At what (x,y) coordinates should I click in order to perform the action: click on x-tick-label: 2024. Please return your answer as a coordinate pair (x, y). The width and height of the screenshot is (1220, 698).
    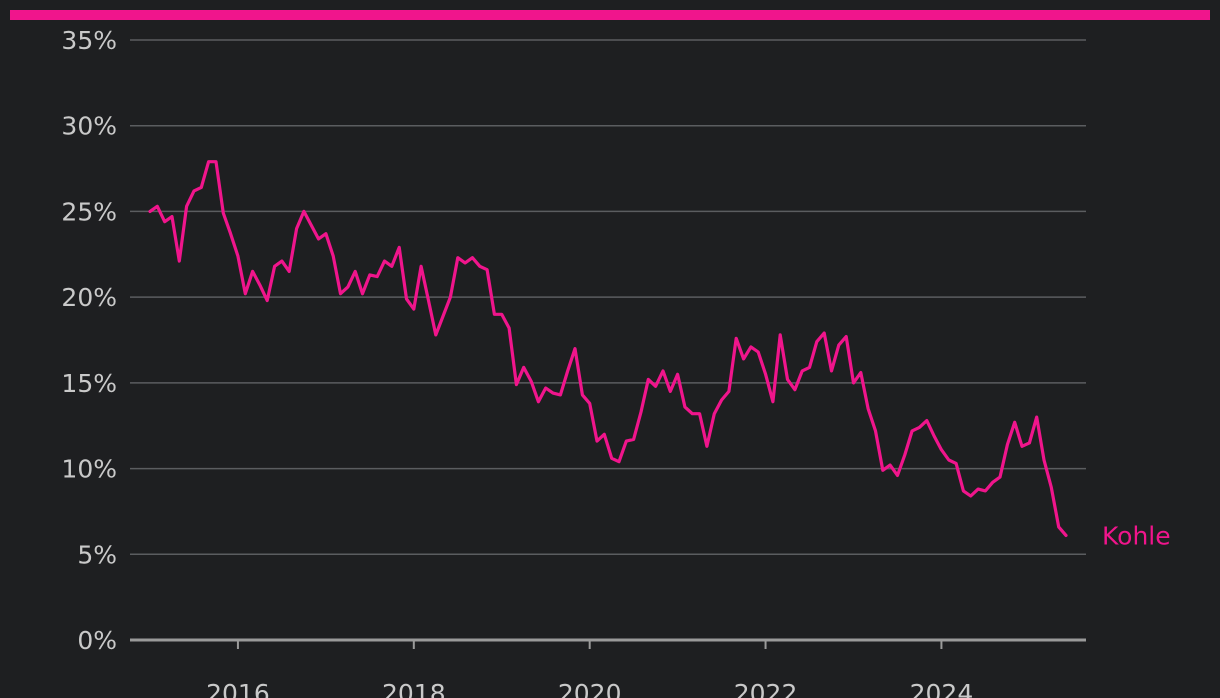
    Looking at the image, I should click on (942, 688).